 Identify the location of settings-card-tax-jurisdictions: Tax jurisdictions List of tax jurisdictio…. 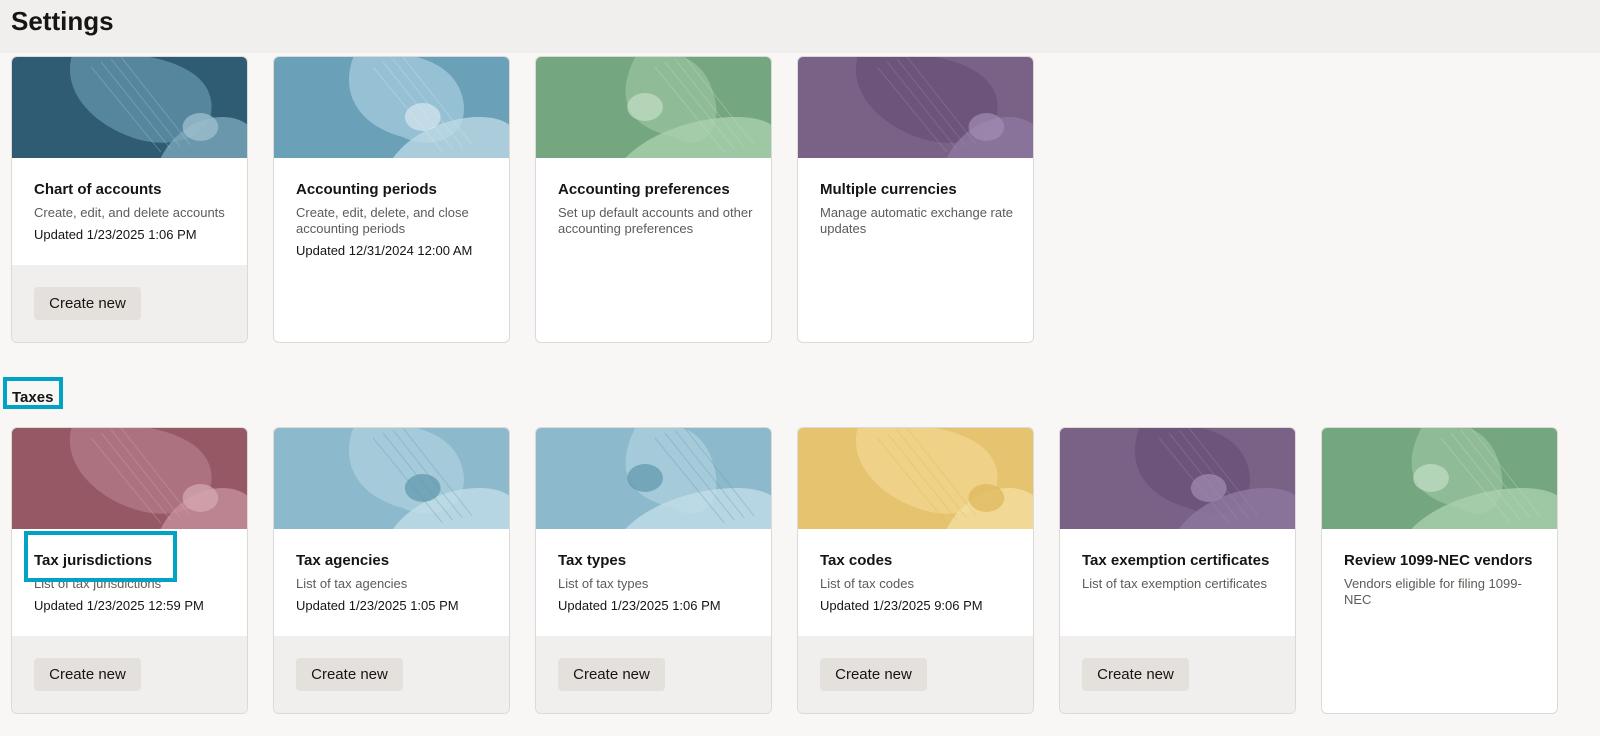
(129, 570).